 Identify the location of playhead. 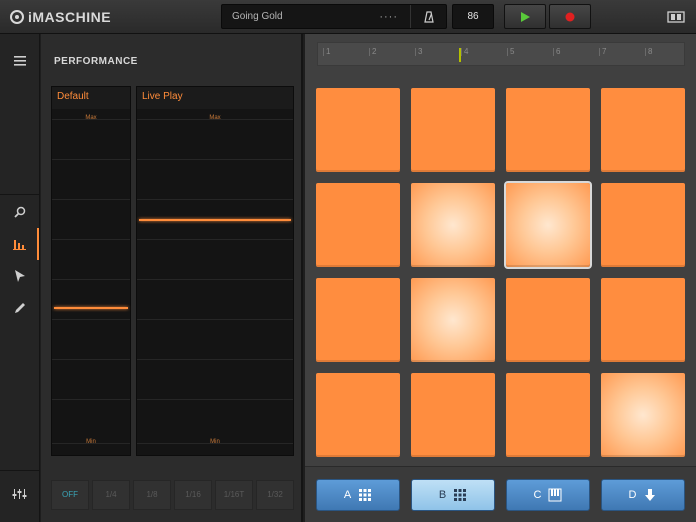
(460, 55).